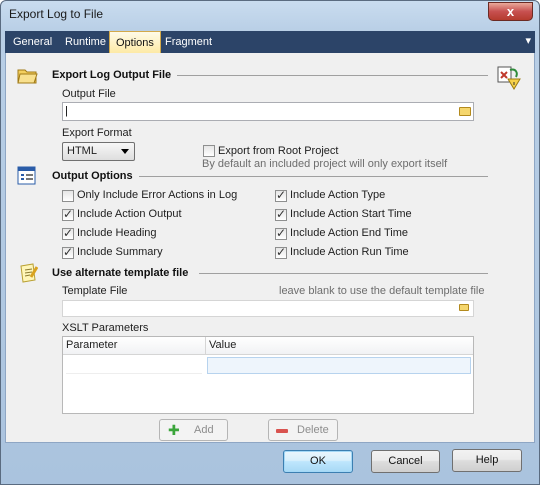 This screenshot has height=485, width=540. What do you see at coordinates (282, 431) in the screenshot?
I see `minus-icon` at bounding box center [282, 431].